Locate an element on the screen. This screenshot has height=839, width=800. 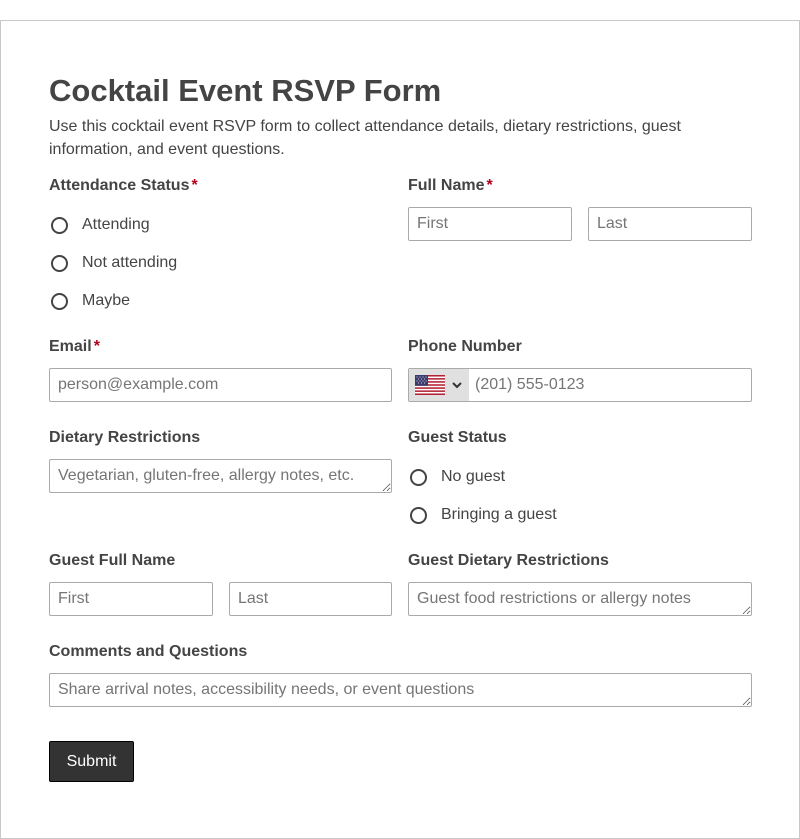
email-label: Email * is located at coordinates (74, 347).